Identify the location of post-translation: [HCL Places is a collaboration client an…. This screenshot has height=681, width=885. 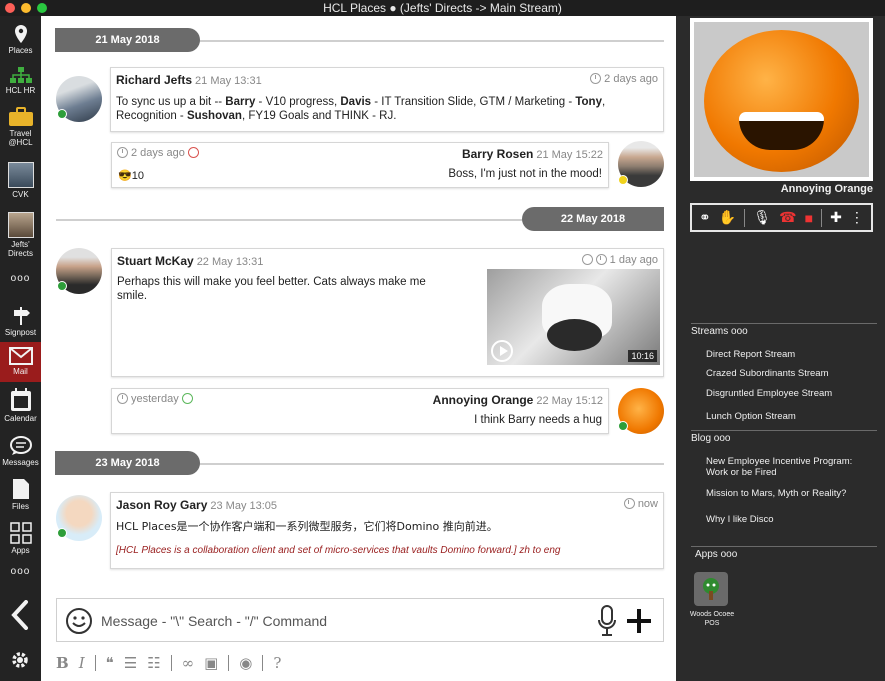
(338, 550).